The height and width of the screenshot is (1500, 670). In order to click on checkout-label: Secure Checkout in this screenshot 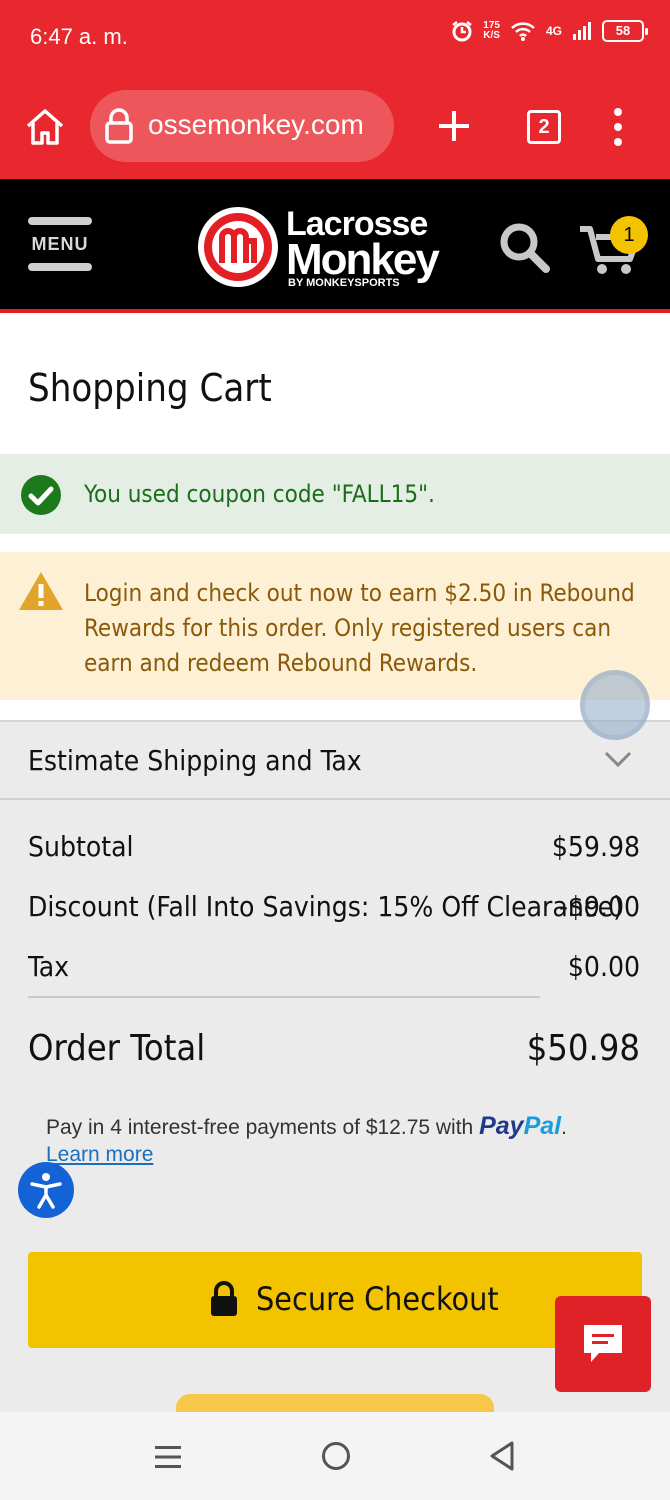, I will do `click(377, 1299)`.